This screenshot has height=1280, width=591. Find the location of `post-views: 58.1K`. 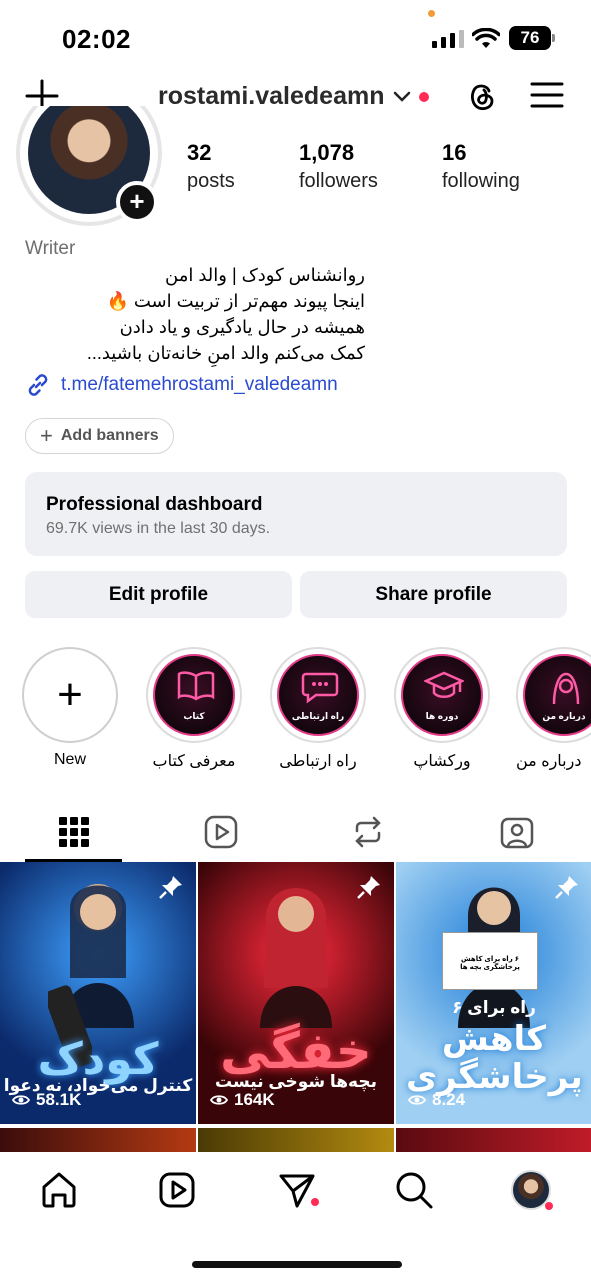

post-views: 58.1K is located at coordinates (46, 1100).